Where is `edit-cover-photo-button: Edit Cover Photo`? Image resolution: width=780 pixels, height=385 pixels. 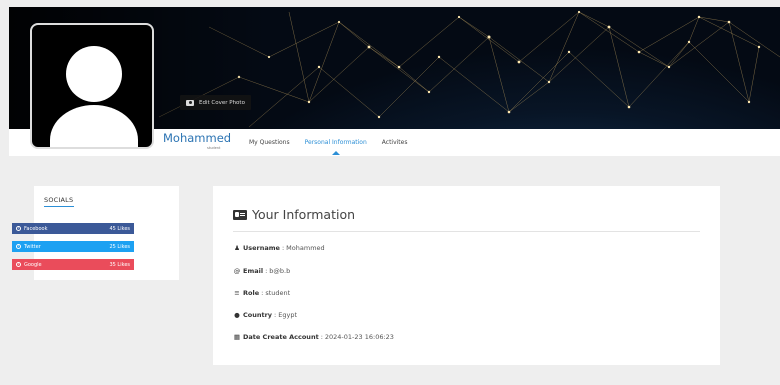 edit-cover-photo-button: Edit Cover Photo is located at coordinates (215, 102).